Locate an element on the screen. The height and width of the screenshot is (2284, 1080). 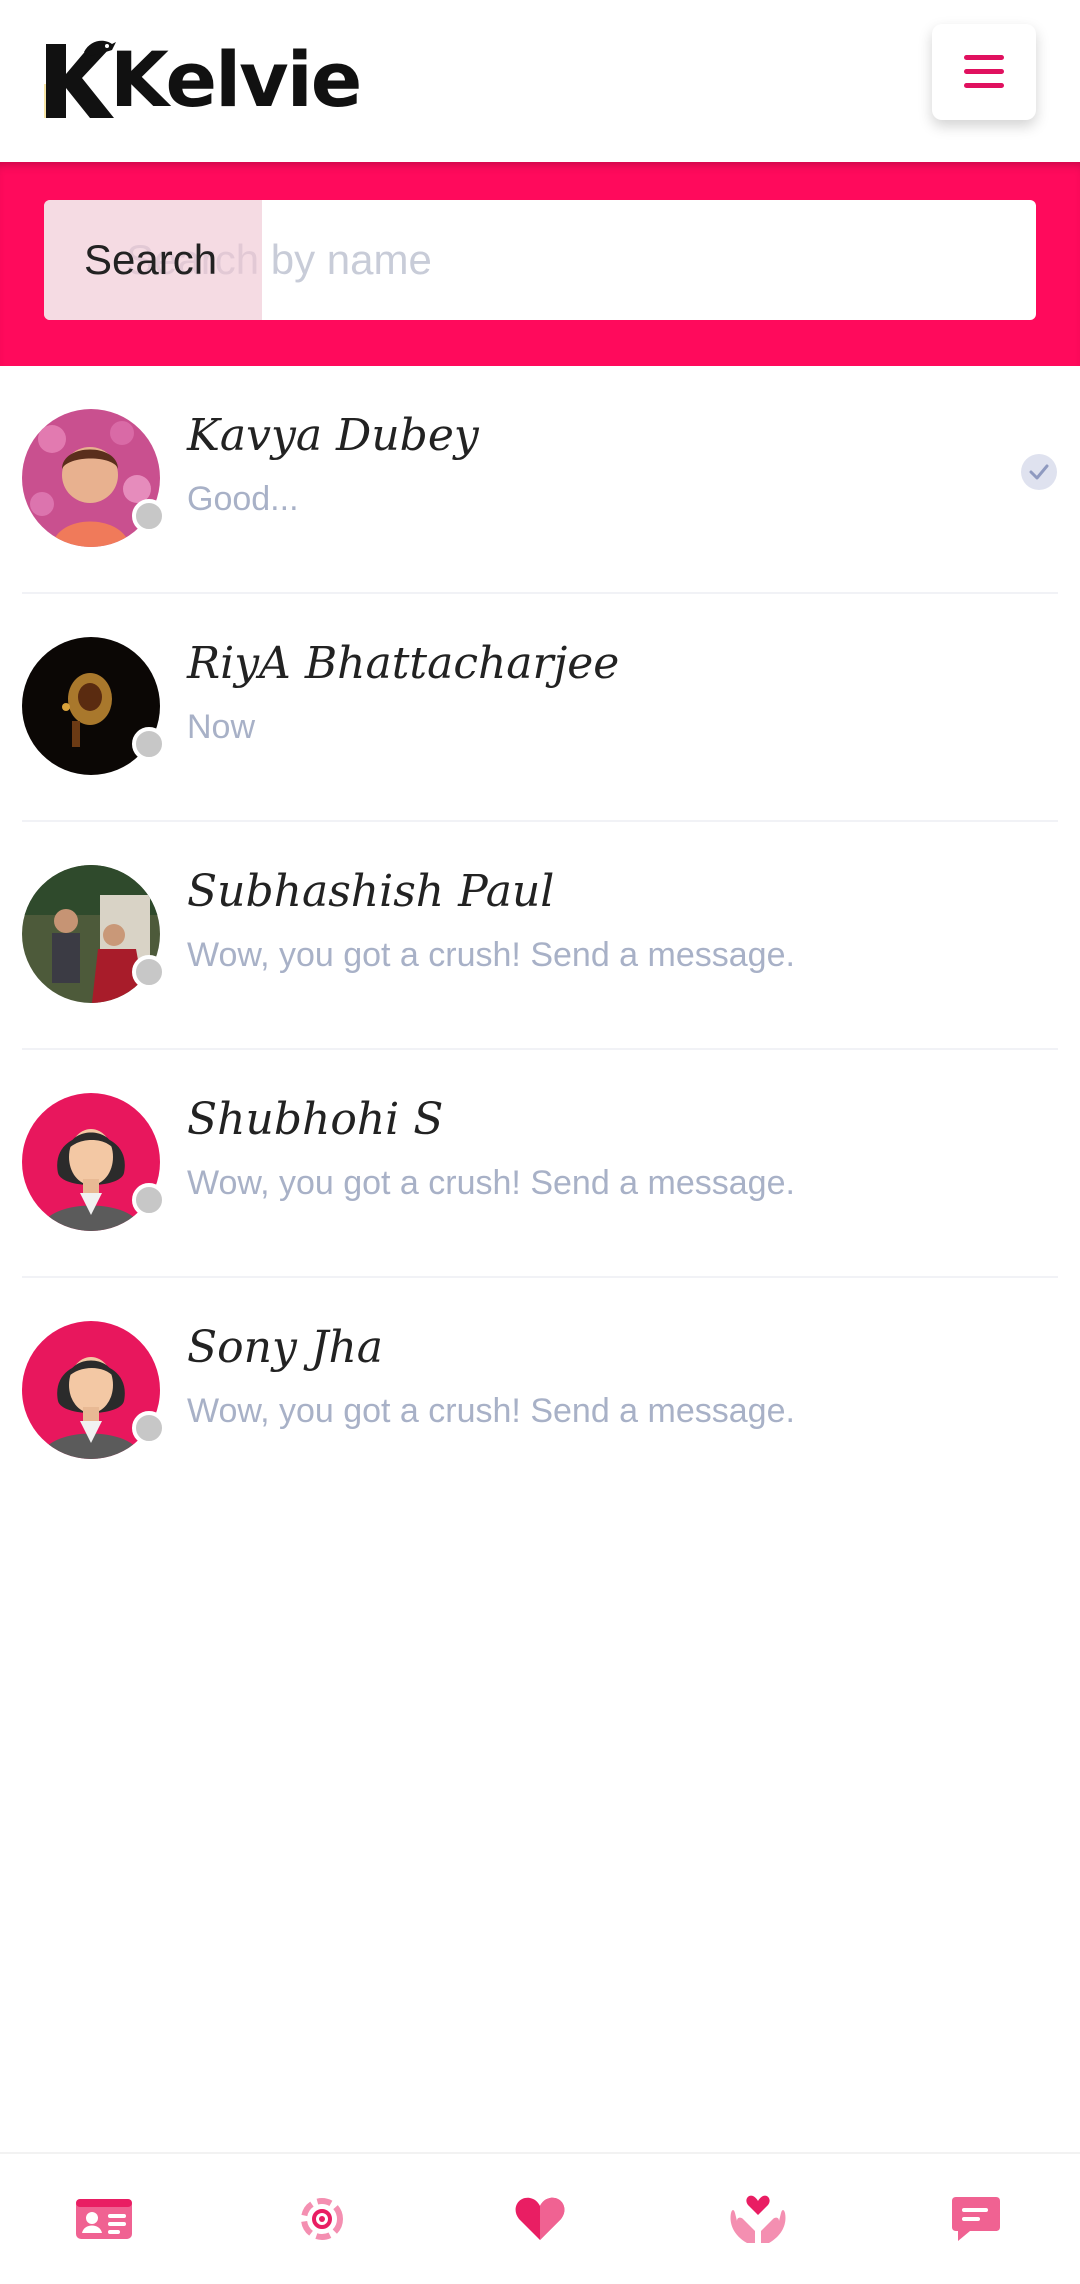
profile-card-icon is located at coordinates (104, 2219).